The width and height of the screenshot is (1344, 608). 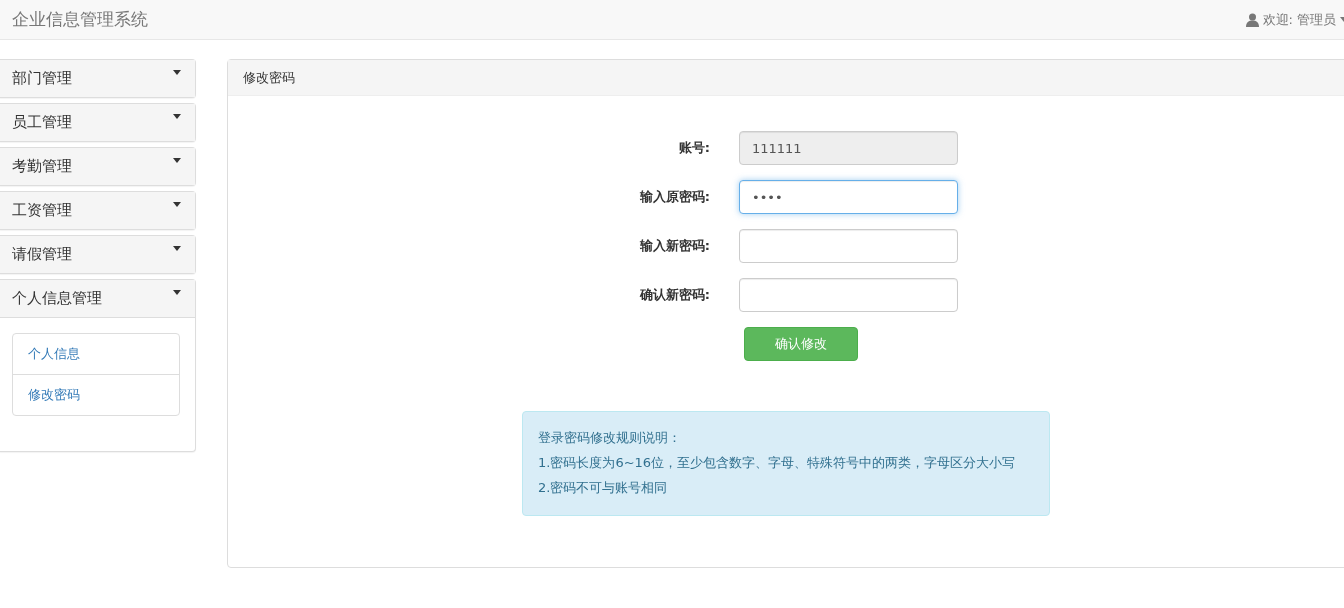 I want to click on alert-rule: 2.密码不可与账号相同, so click(x=603, y=488).